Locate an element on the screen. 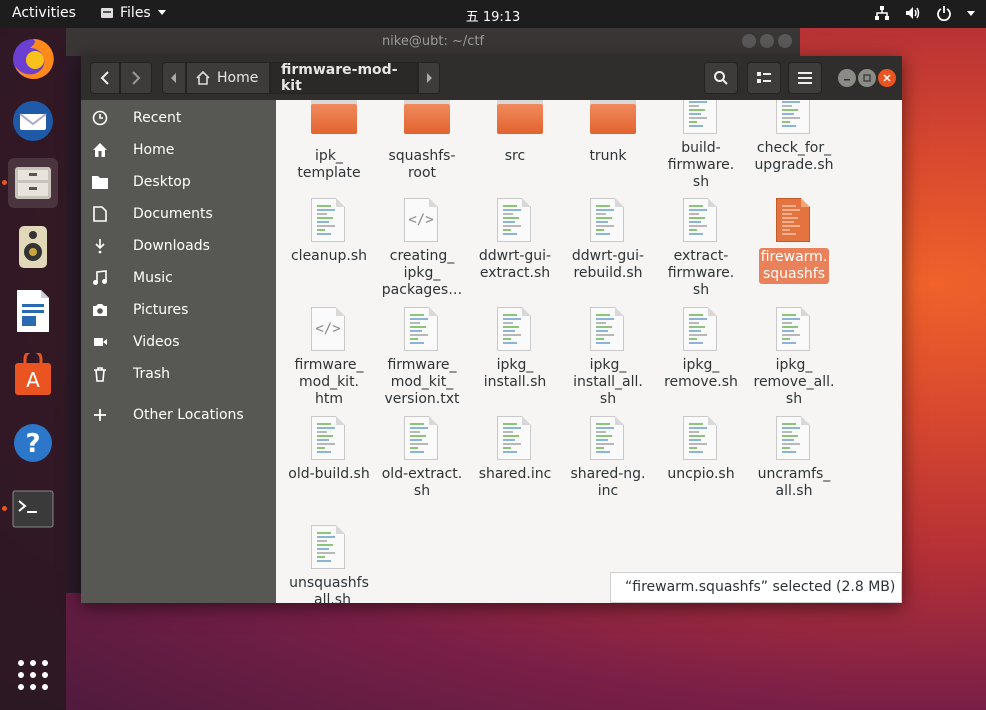  terminal-close-button is located at coordinates (785, 41).